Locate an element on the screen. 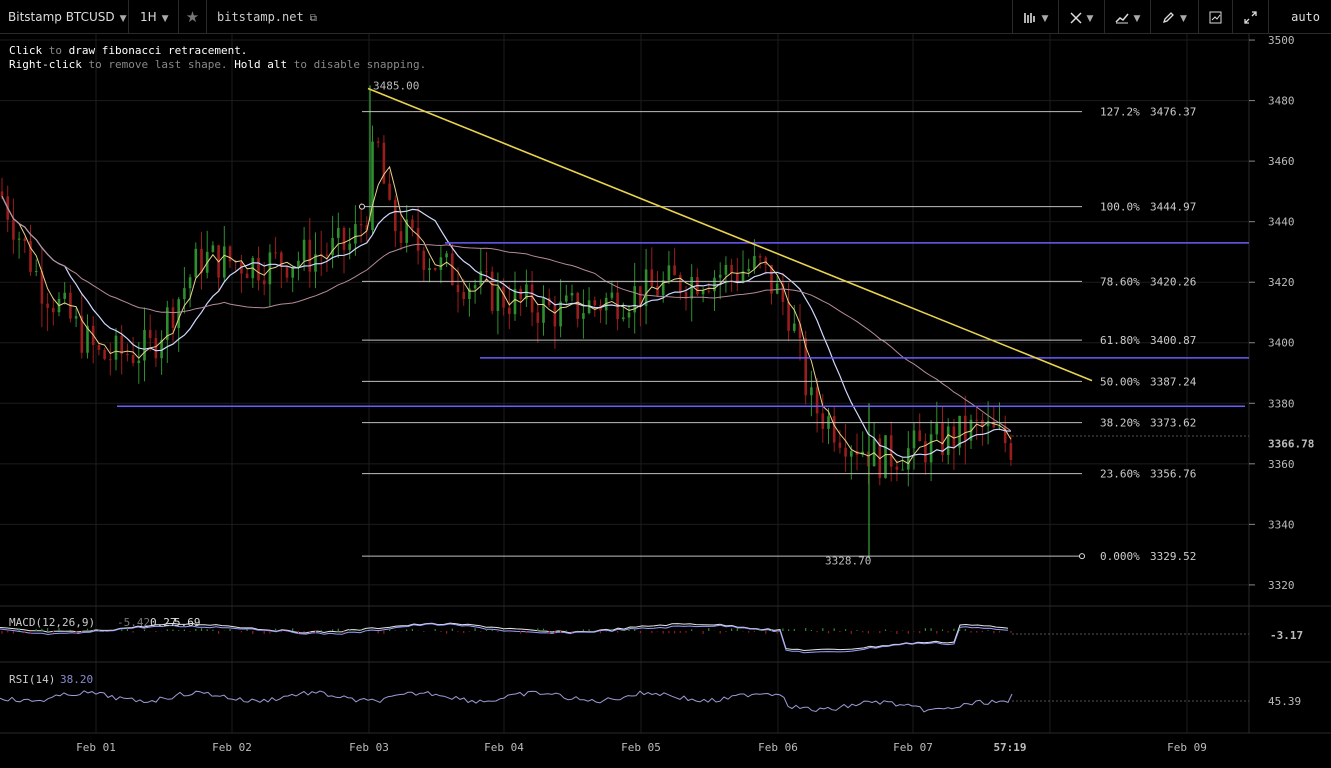  site-link: bitstamp.net ⧉ is located at coordinates (267, 17).